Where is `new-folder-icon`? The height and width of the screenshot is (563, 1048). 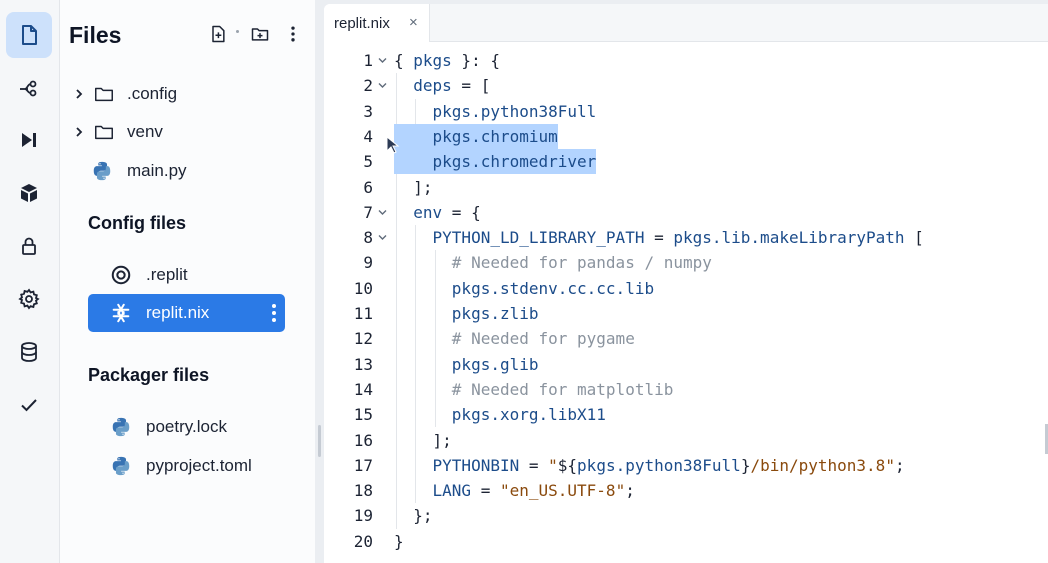
new-folder-icon is located at coordinates (260, 34).